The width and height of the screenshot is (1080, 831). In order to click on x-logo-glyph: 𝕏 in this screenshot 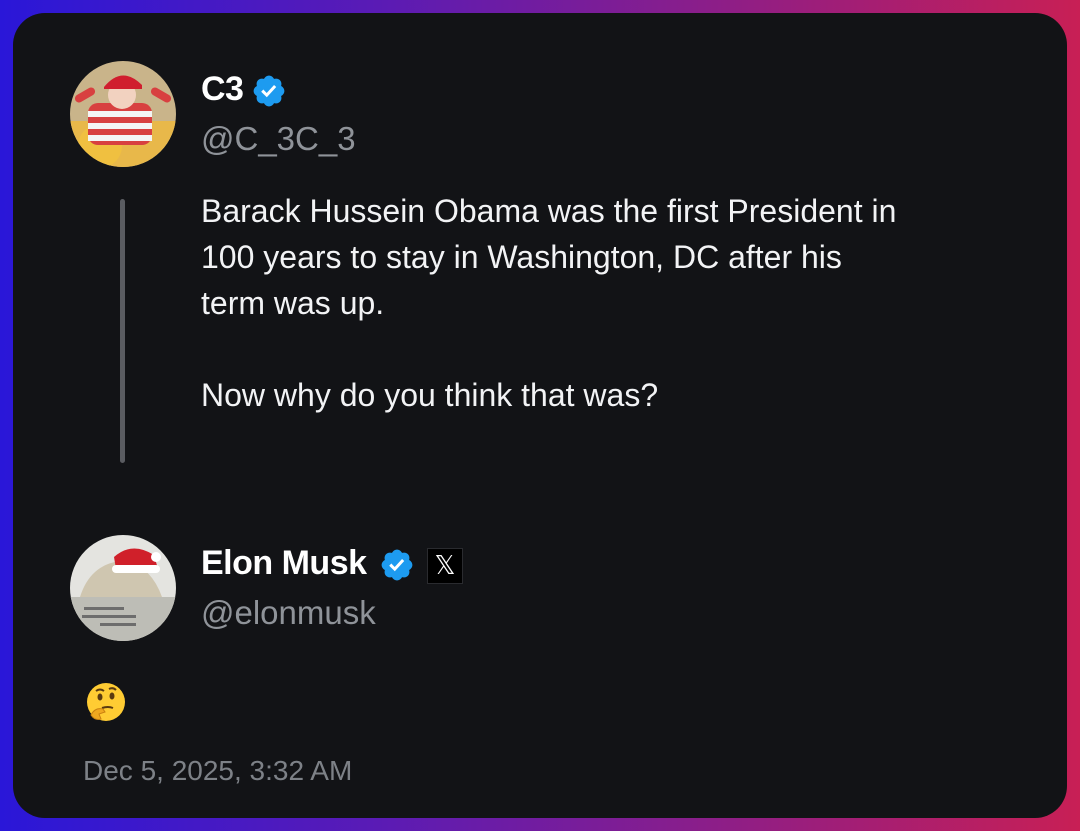, I will do `click(445, 566)`.